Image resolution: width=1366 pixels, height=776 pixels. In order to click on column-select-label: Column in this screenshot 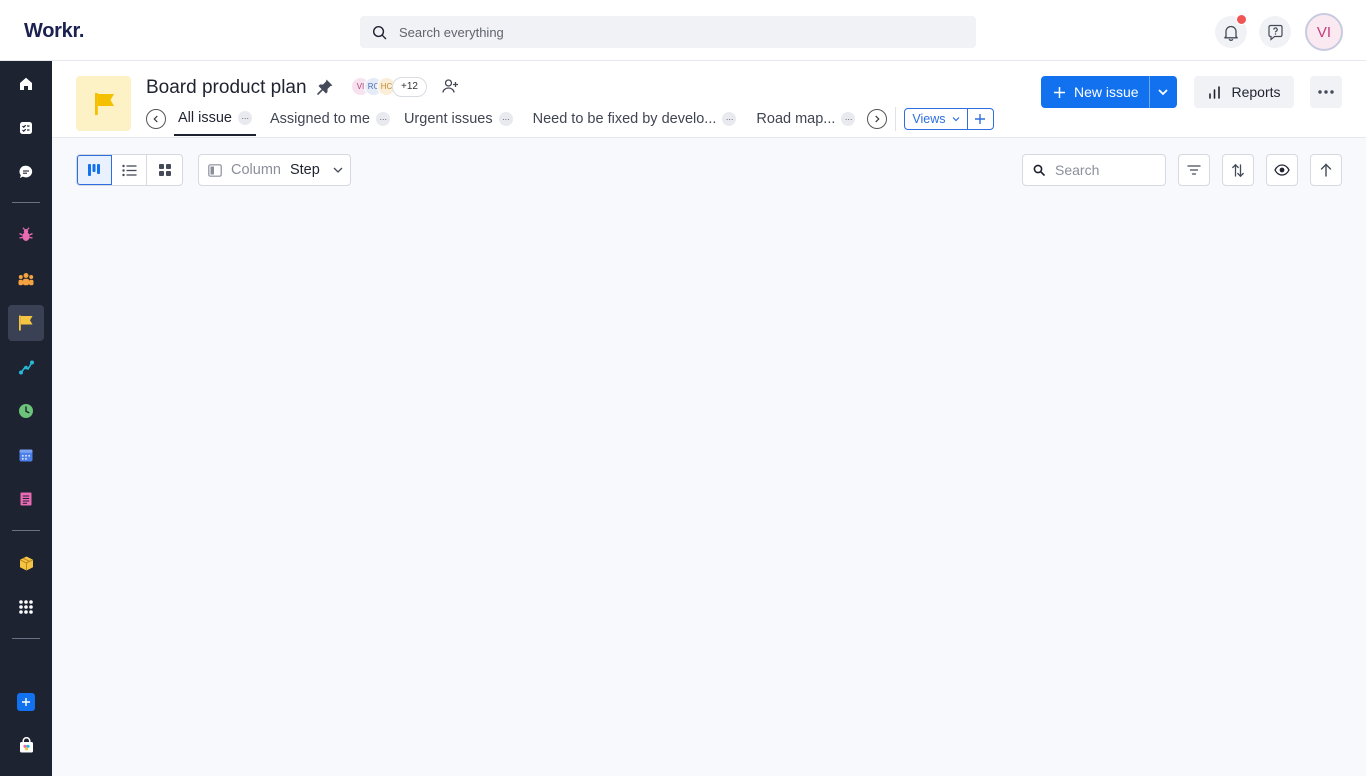, I will do `click(256, 170)`.